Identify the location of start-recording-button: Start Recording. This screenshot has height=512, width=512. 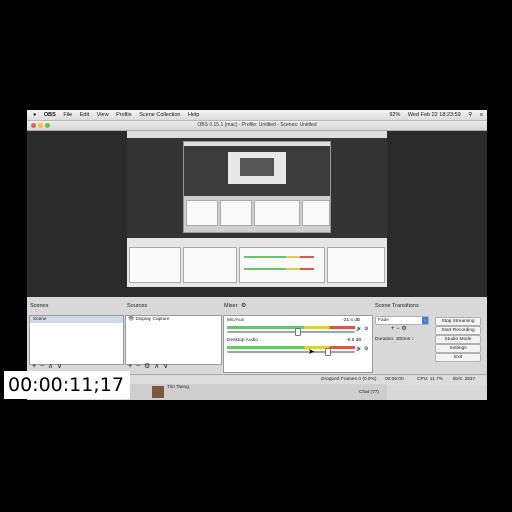
(458, 330).